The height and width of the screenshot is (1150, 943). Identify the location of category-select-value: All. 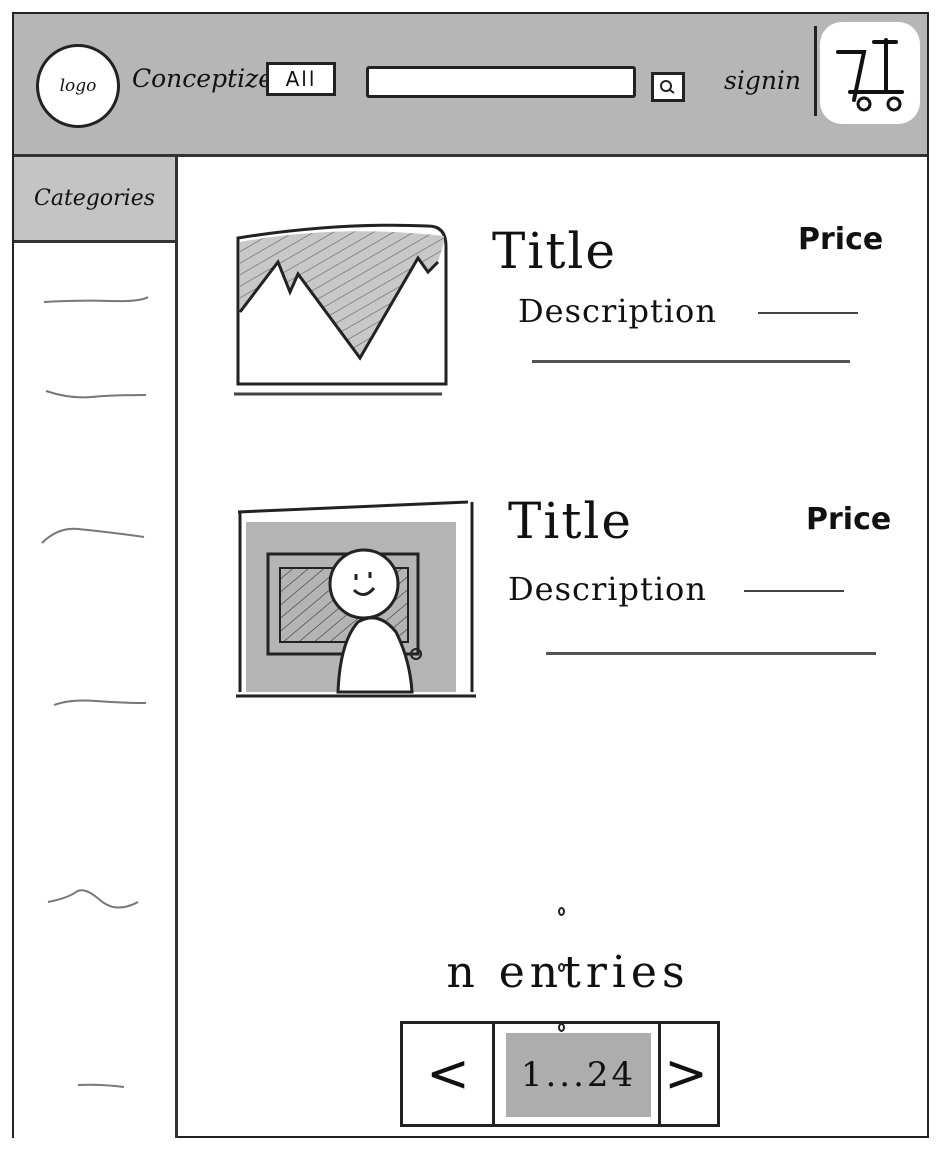
(301, 79).